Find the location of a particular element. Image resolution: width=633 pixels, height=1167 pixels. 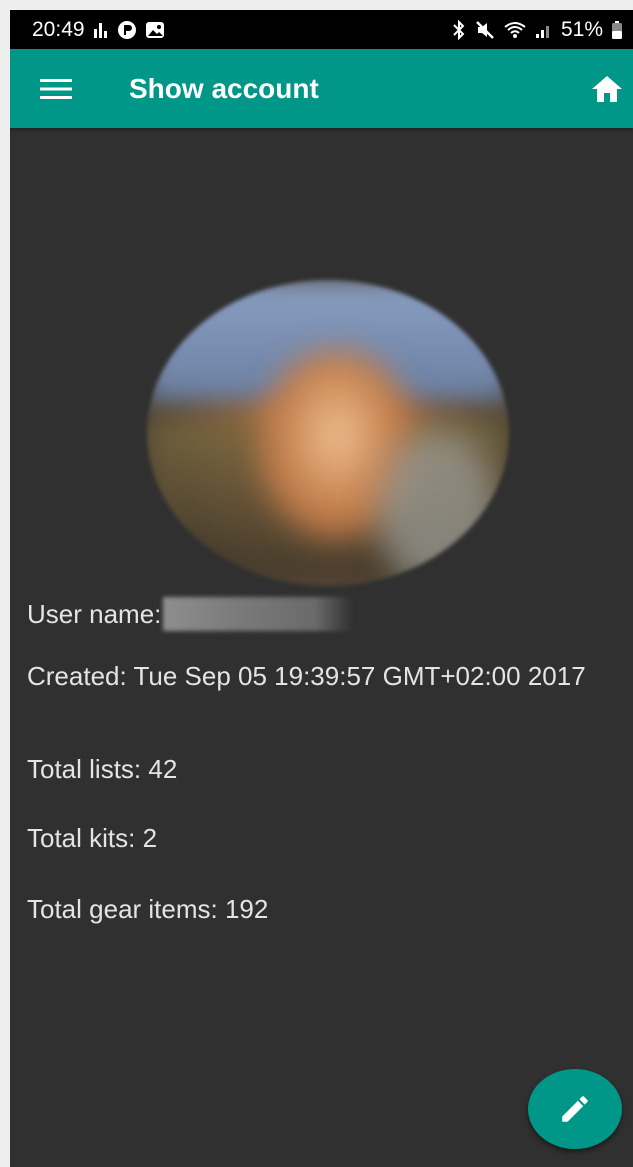

edit-button is located at coordinates (575, 1109).